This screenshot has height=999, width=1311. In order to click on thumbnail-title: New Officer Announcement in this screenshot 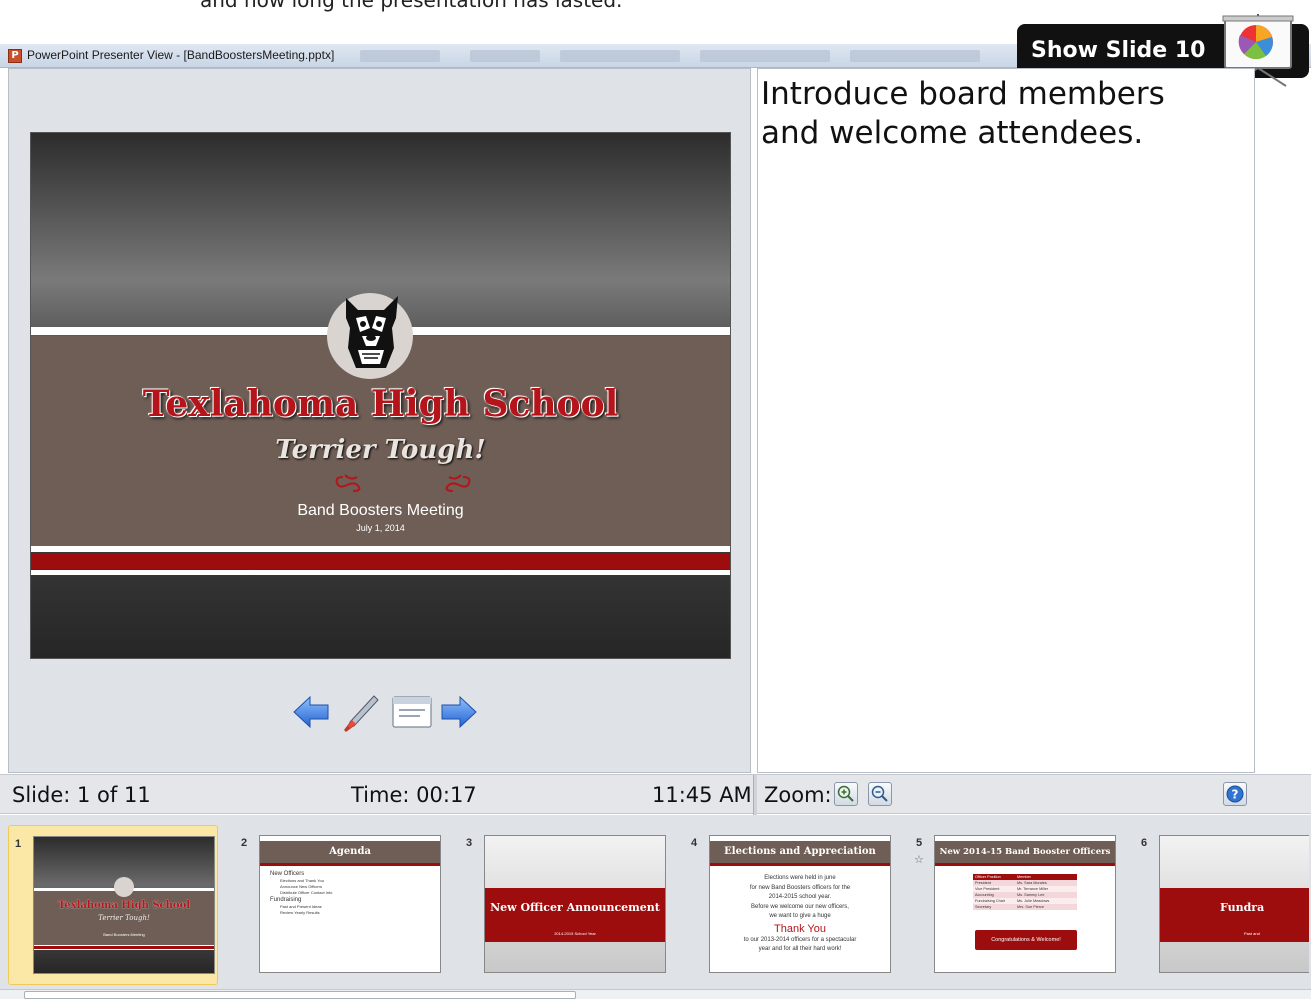, I will do `click(575, 907)`.